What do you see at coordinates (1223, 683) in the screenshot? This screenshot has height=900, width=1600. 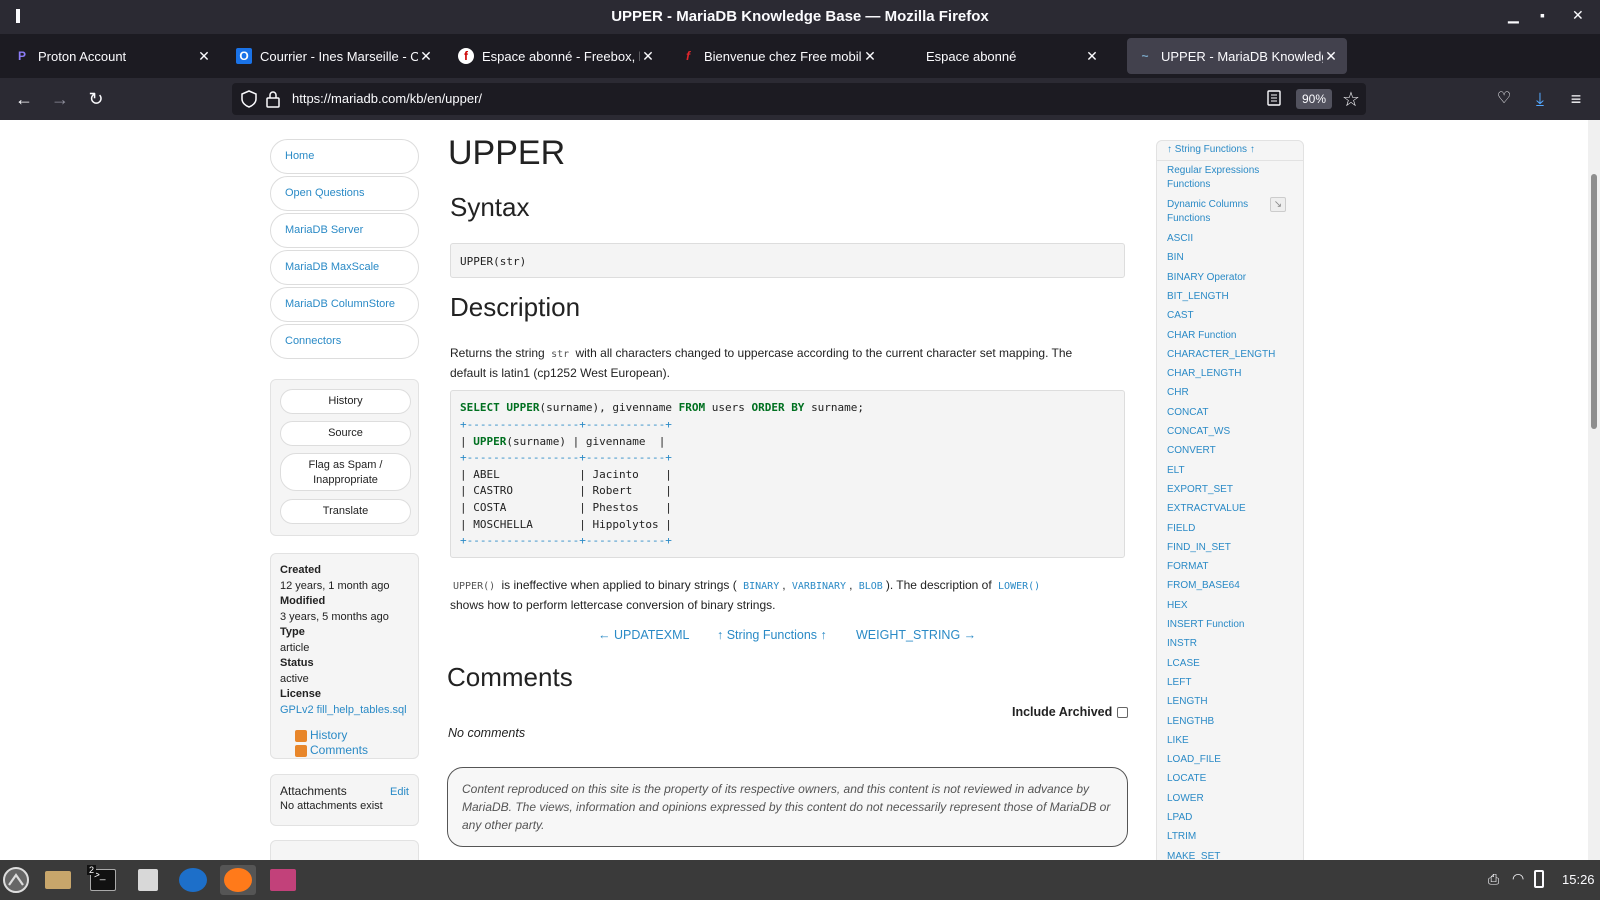 I see `sidebar-item-left: LEFT` at bounding box center [1223, 683].